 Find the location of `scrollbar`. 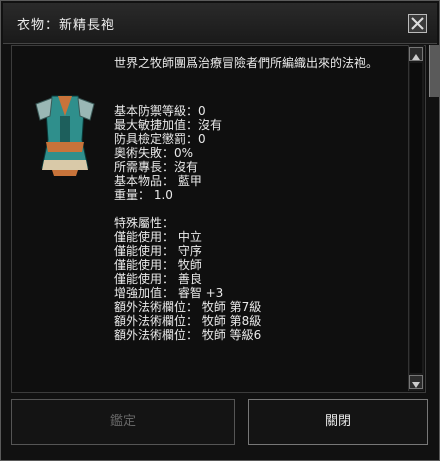

scrollbar is located at coordinates (416, 218).